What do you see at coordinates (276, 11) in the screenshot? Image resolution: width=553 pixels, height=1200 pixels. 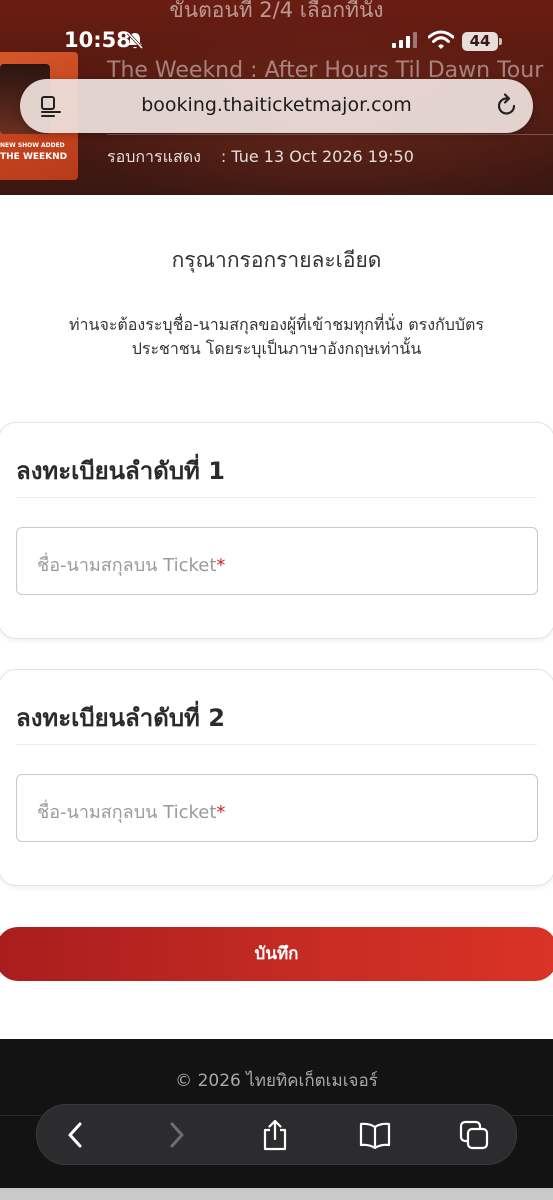 I see `step-indicator: ขั้นตอนที่ 2/4 เลือกที่นั่ง` at bounding box center [276, 11].